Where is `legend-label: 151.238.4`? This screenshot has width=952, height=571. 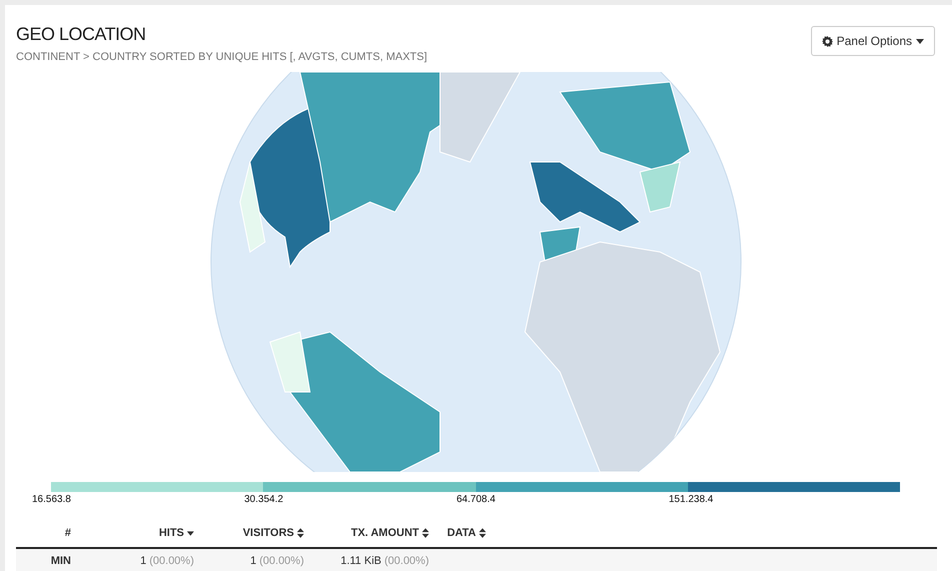
legend-label: 151.238.4 is located at coordinates (691, 499).